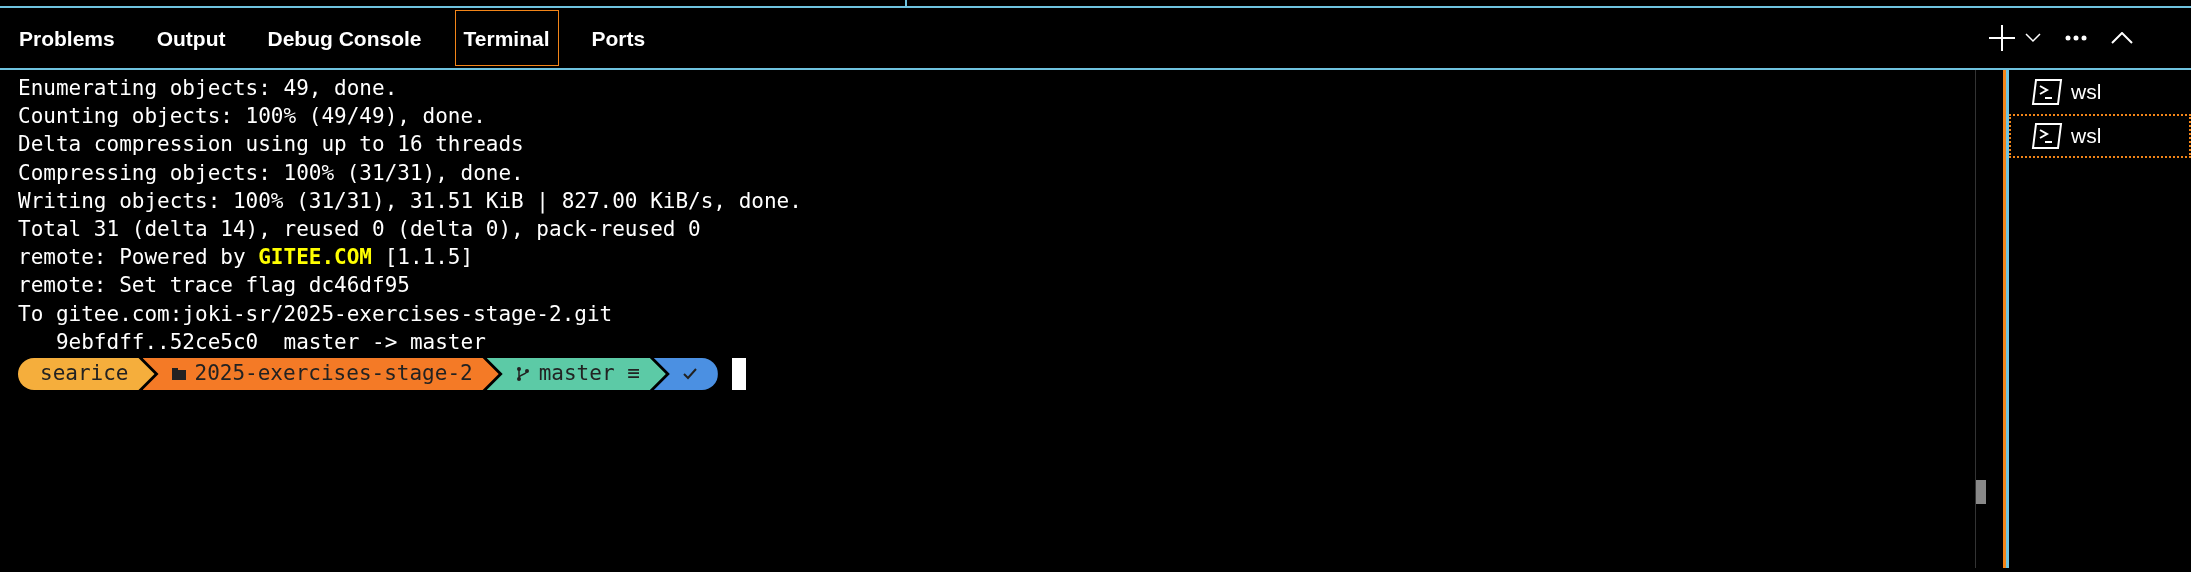 Image resolution: width=2191 pixels, height=572 pixels. What do you see at coordinates (344, 38) in the screenshot?
I see `panel-tab: Debug Console` at bounding box center [344, 38].